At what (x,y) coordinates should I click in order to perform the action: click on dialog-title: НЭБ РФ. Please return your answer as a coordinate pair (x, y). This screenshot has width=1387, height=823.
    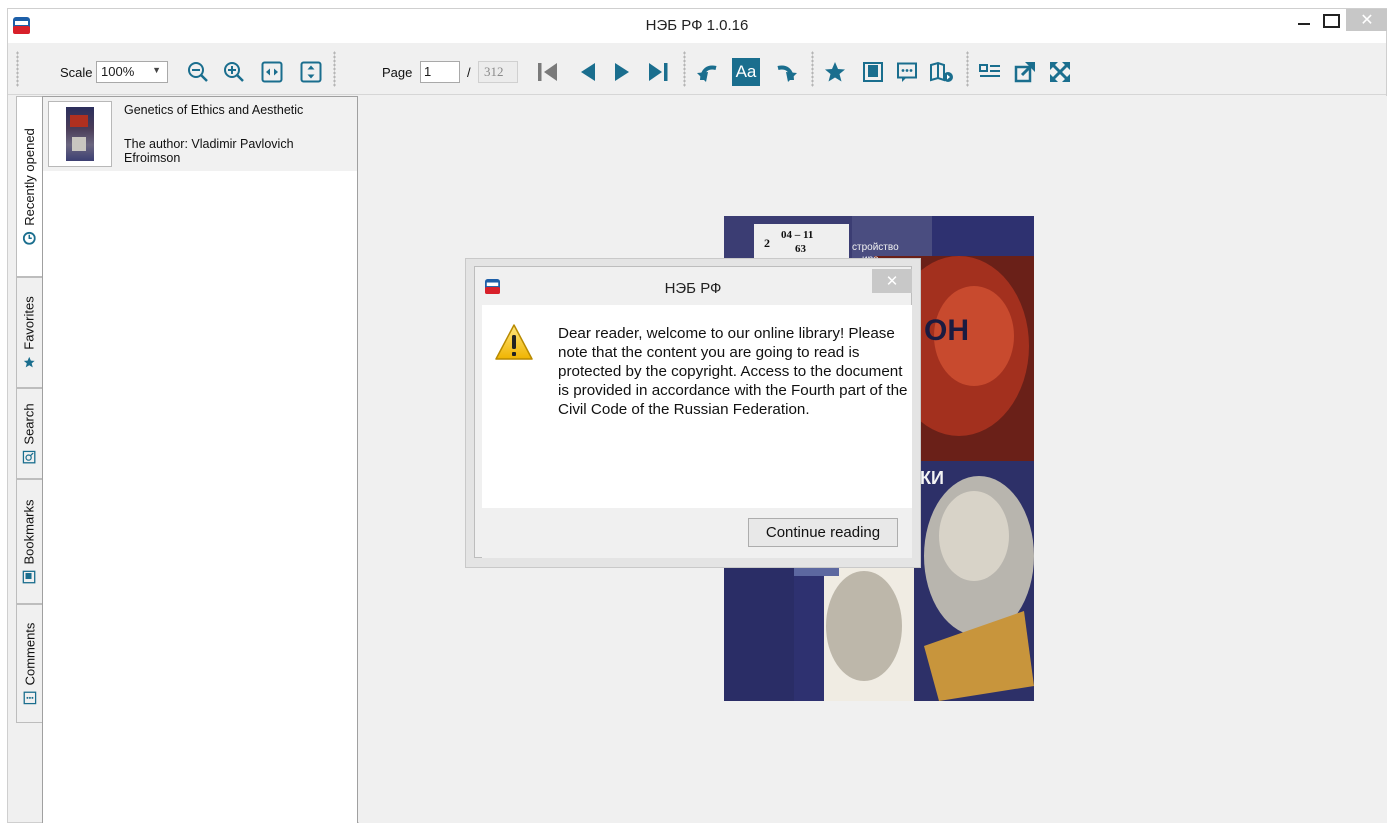
    Looking at the image, I should click on (693, 288).